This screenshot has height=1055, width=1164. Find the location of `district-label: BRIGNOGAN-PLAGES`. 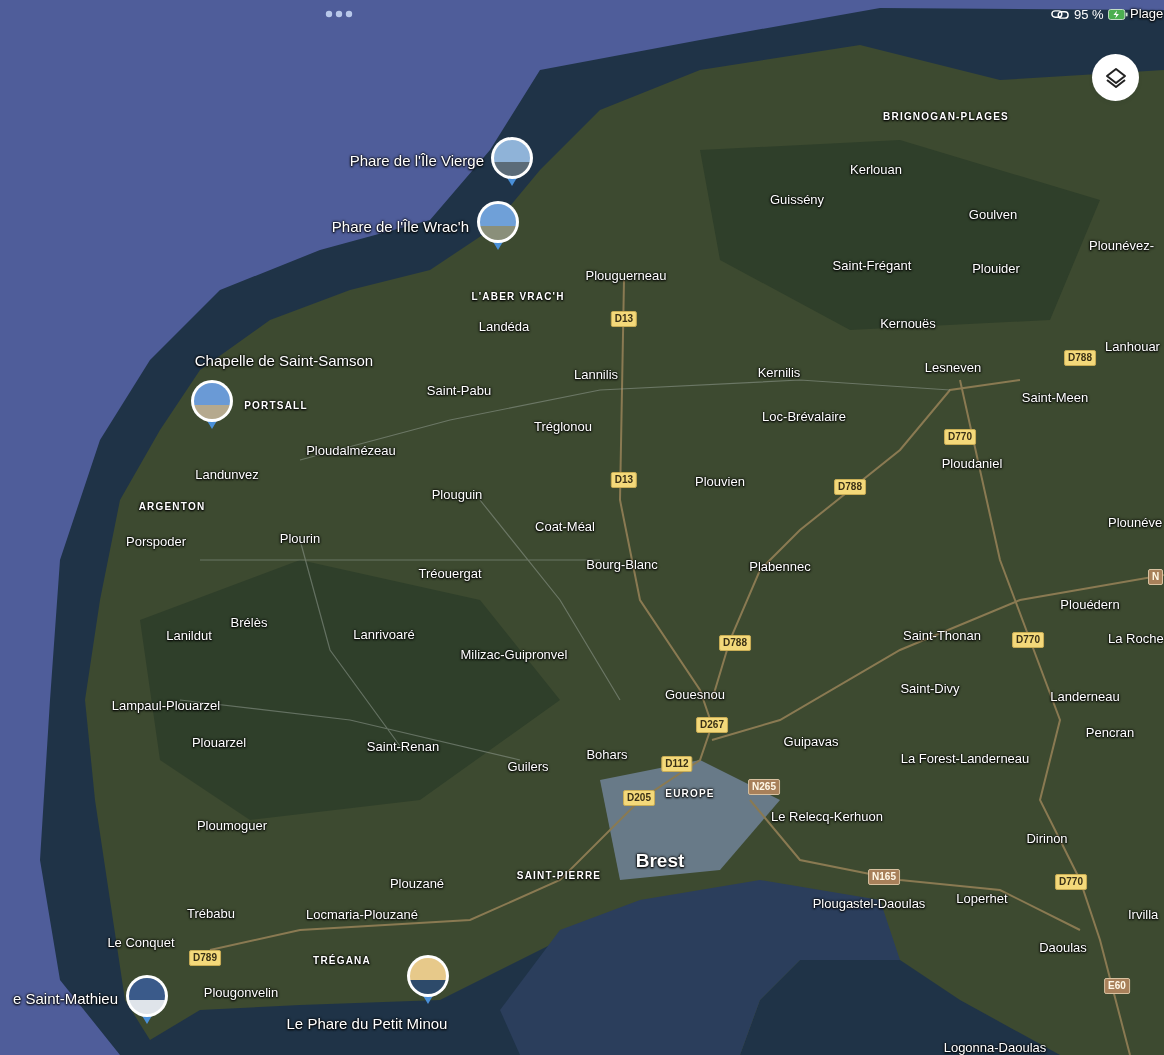

district-label: BRIGNOGAN-PLAGES is located at coordinates (946, 117).